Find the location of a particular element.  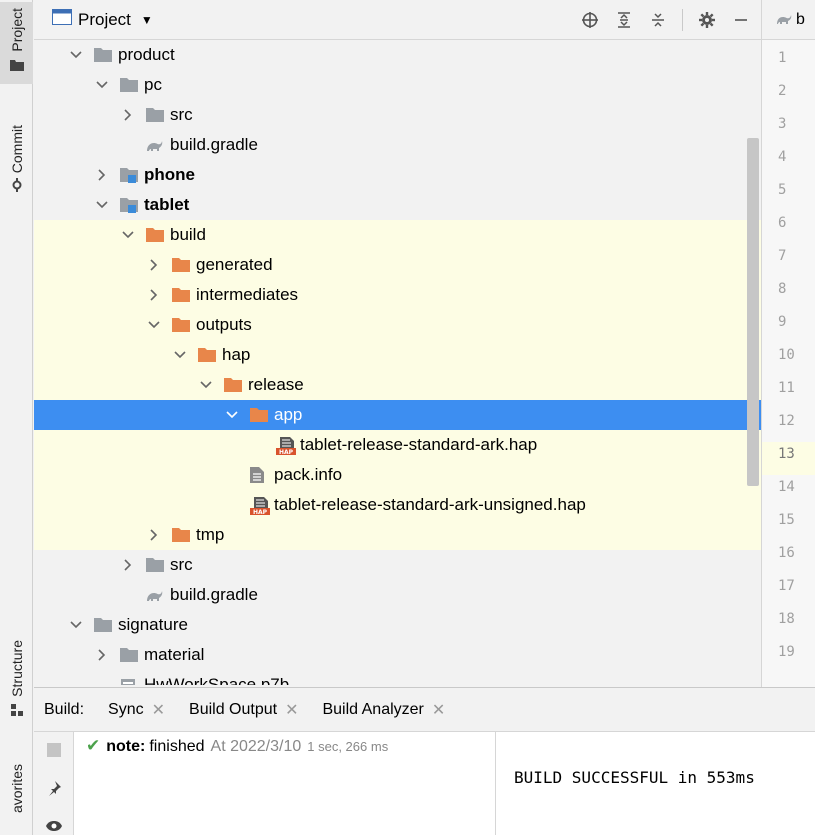

pin-icon is located at coordinates (54, 788).